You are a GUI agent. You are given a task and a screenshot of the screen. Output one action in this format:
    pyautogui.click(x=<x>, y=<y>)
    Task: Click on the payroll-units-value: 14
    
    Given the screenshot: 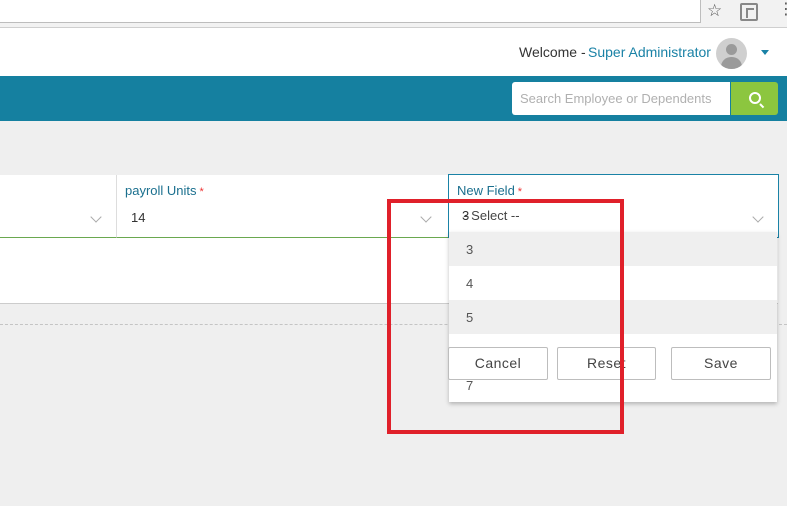 What is the action you would take?
    pyautogui.click(x=138, y=217)
    